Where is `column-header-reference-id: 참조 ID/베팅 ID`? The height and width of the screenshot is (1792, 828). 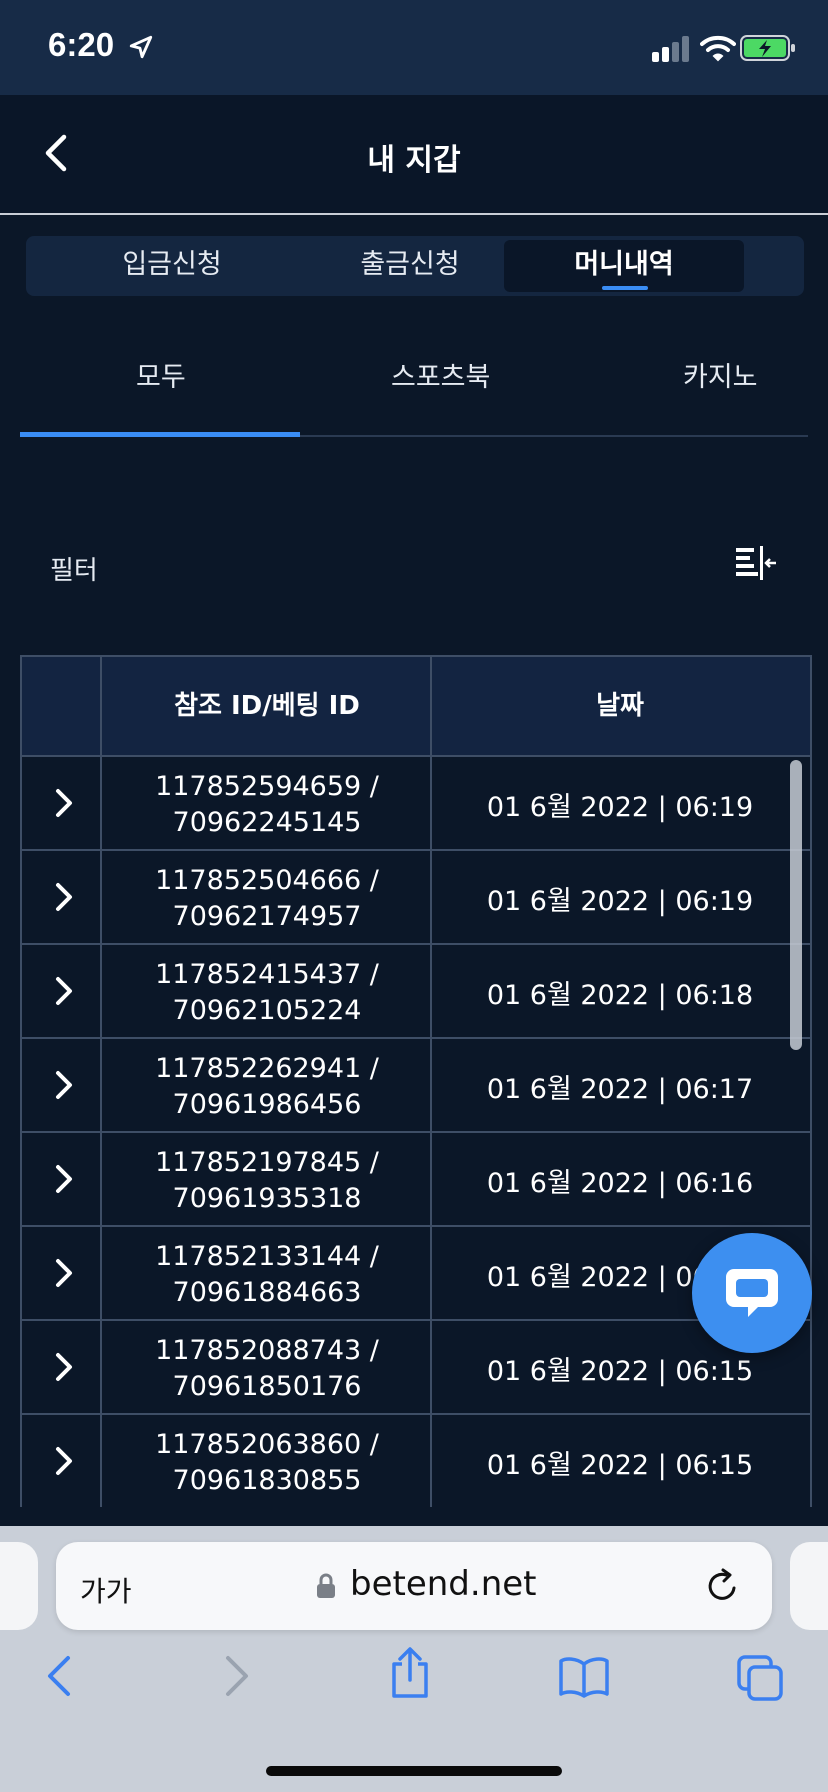
column-header-reference-id: 참조 ID/베팅 ID is located at coordinates (267, 706).